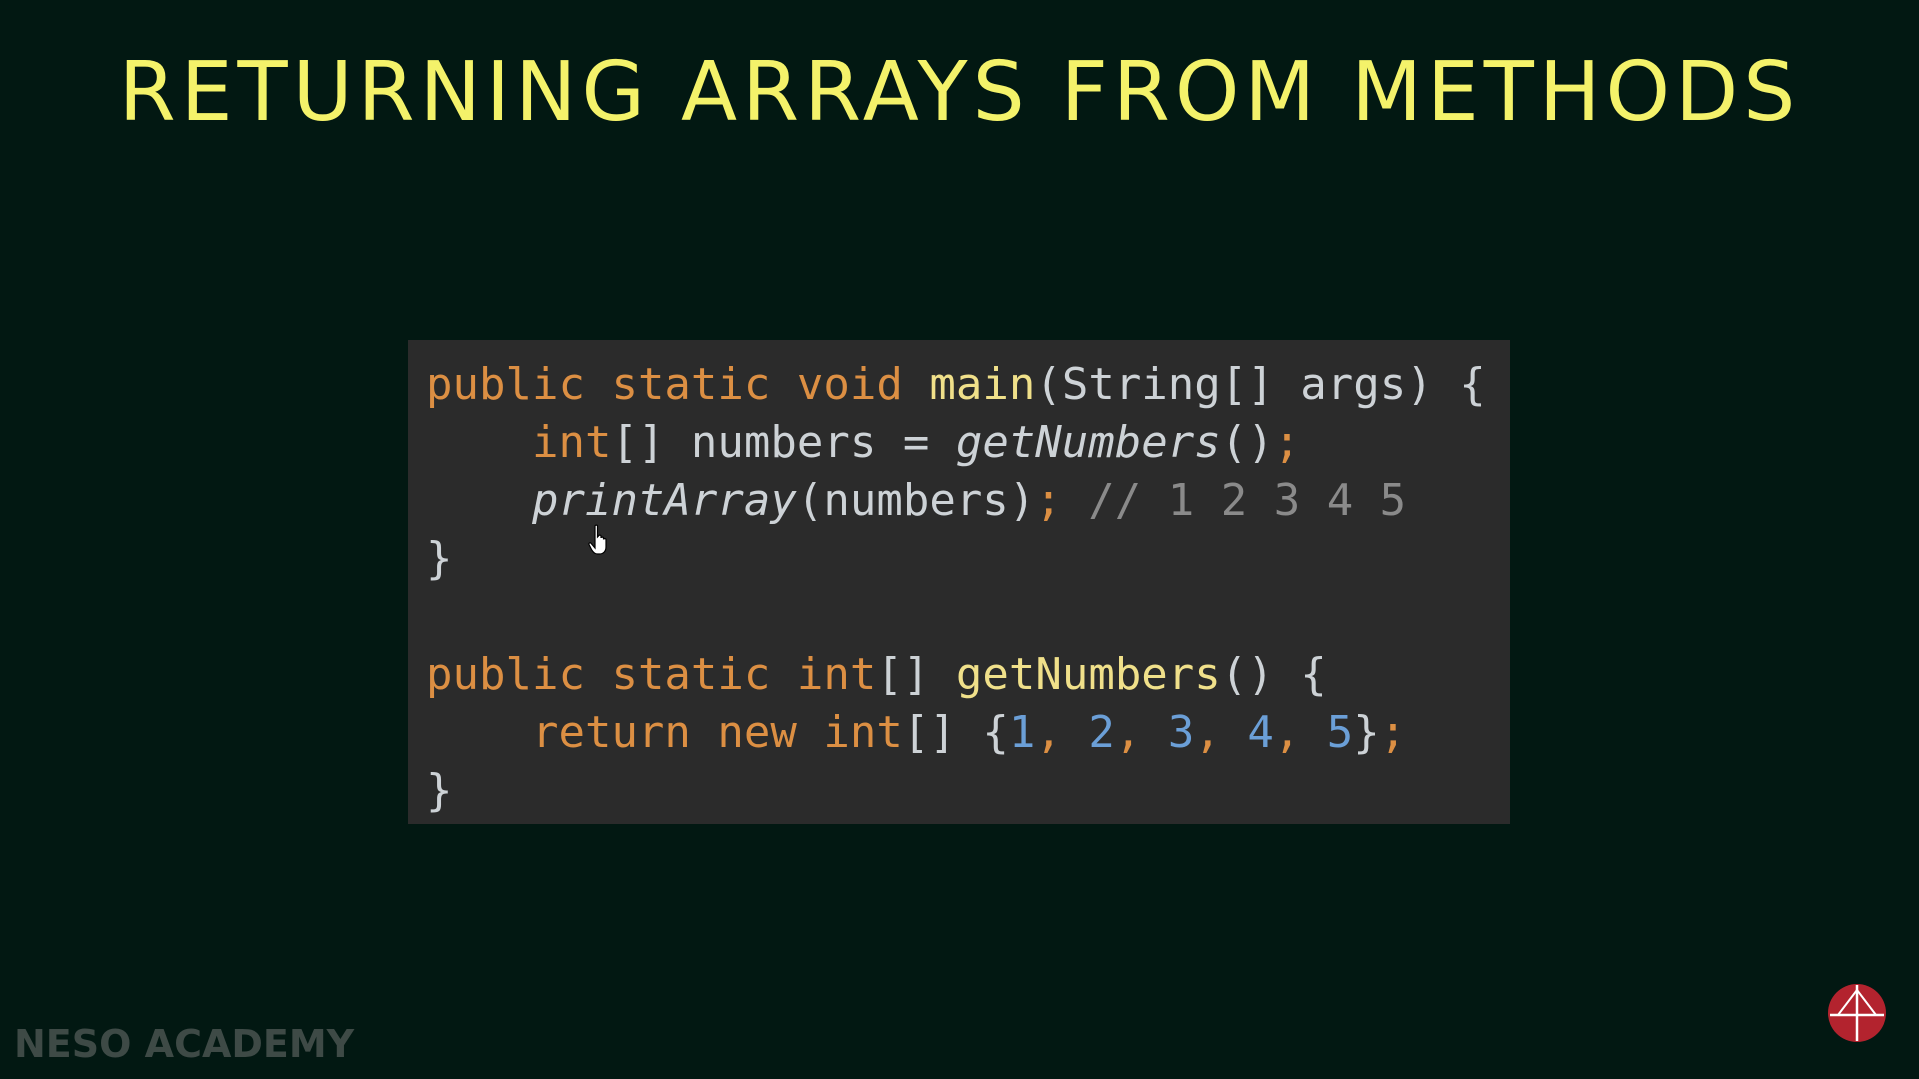  Describe the element at coordinates (664, 500) in the screenshot. I see `call-printarray: printArray` at that location.